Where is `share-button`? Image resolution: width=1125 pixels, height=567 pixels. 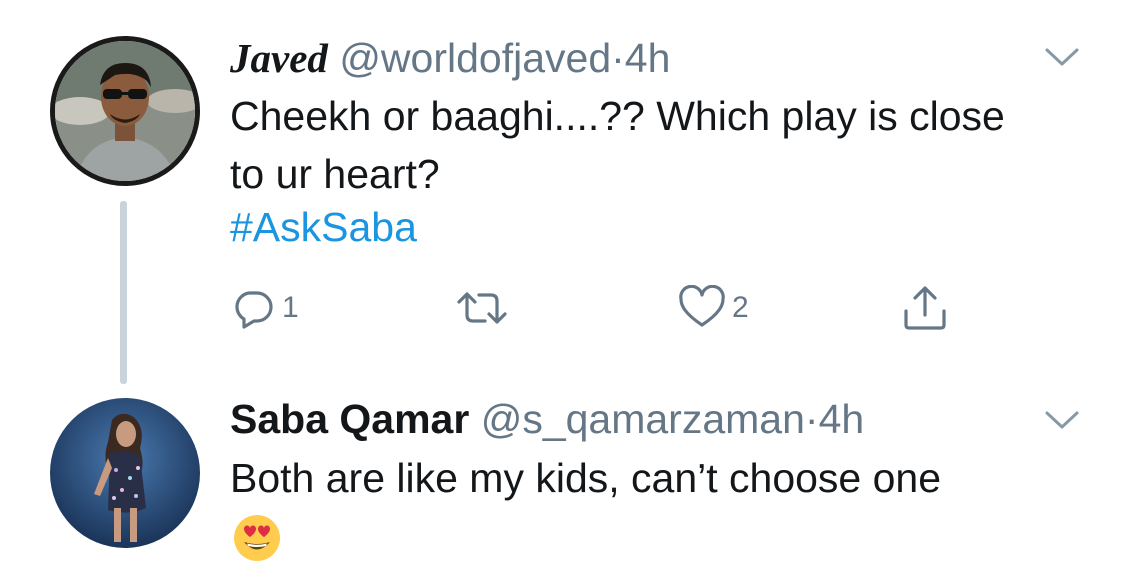 share-button is located at coordinates (925, 308).